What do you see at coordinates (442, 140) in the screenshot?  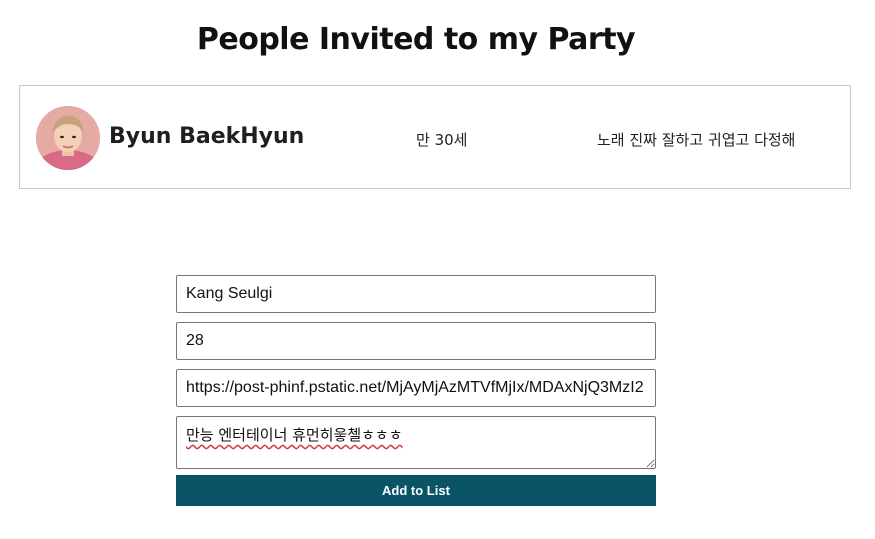 I see `guest-age: 만 30세` at bounding box center [442, 140].